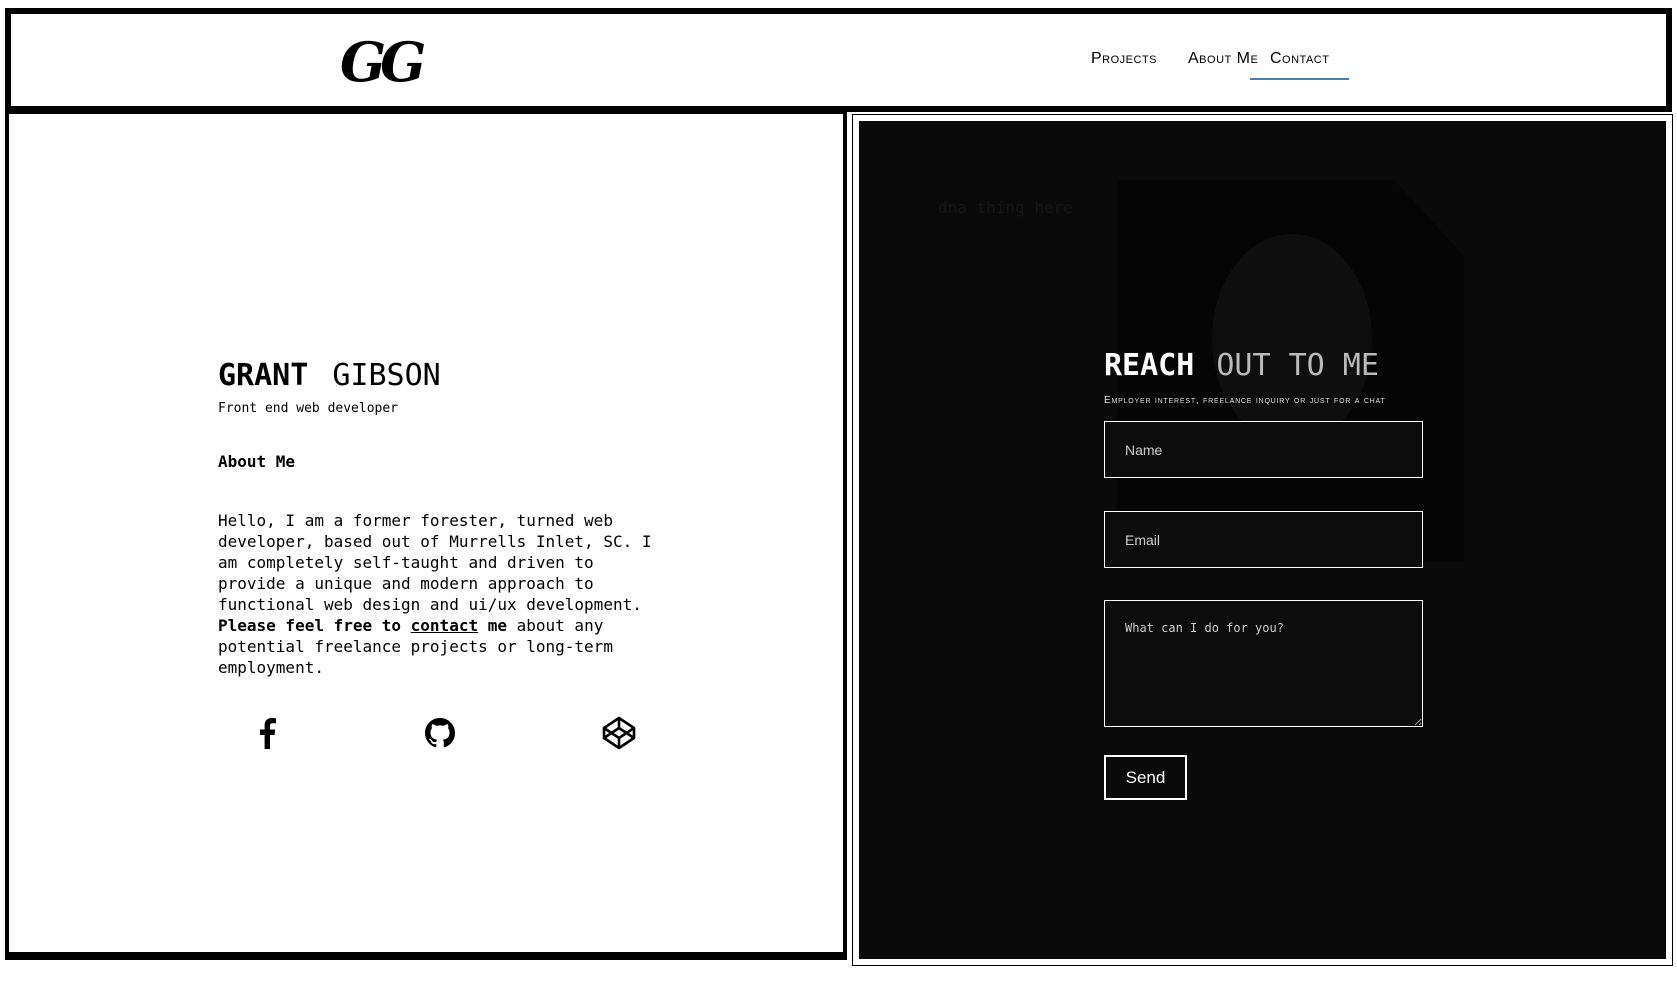 The image size is (1677, 981). Describe the element at coordinates (1297, 365) in the screenshot. I see `contact-title-rest: OUT TO ME` at that location.